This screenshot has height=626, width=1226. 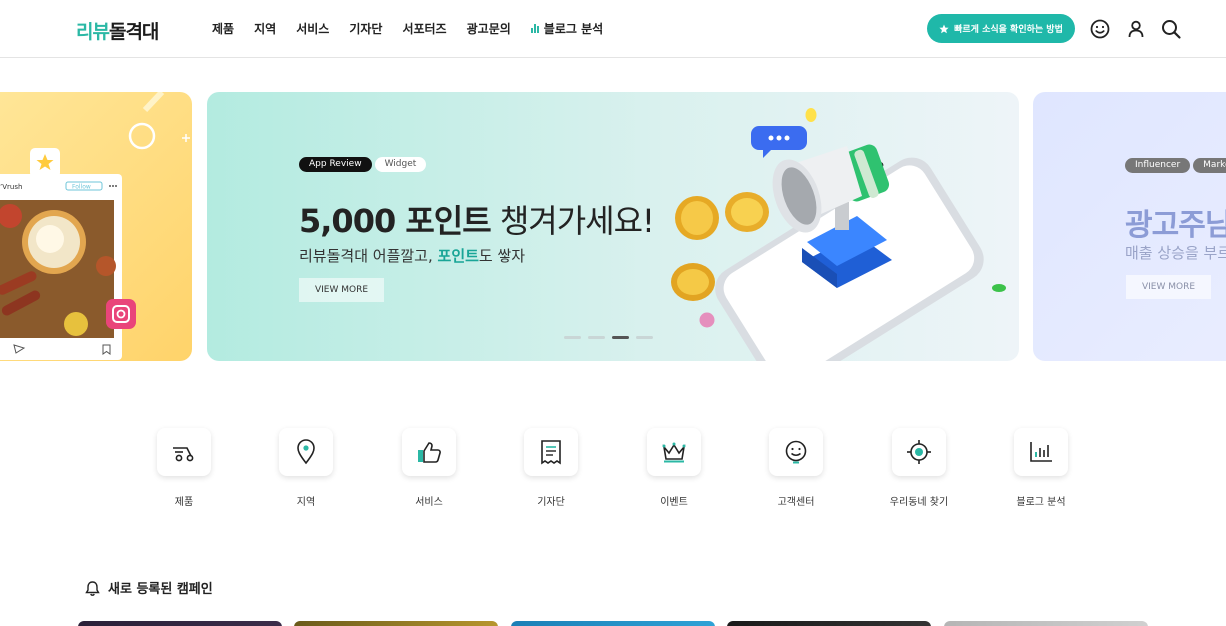 What do you see at coordinates (573, 29) in the screenshot?
I see `nav-label: 블로그 분석` at bounding box center [573, 29].